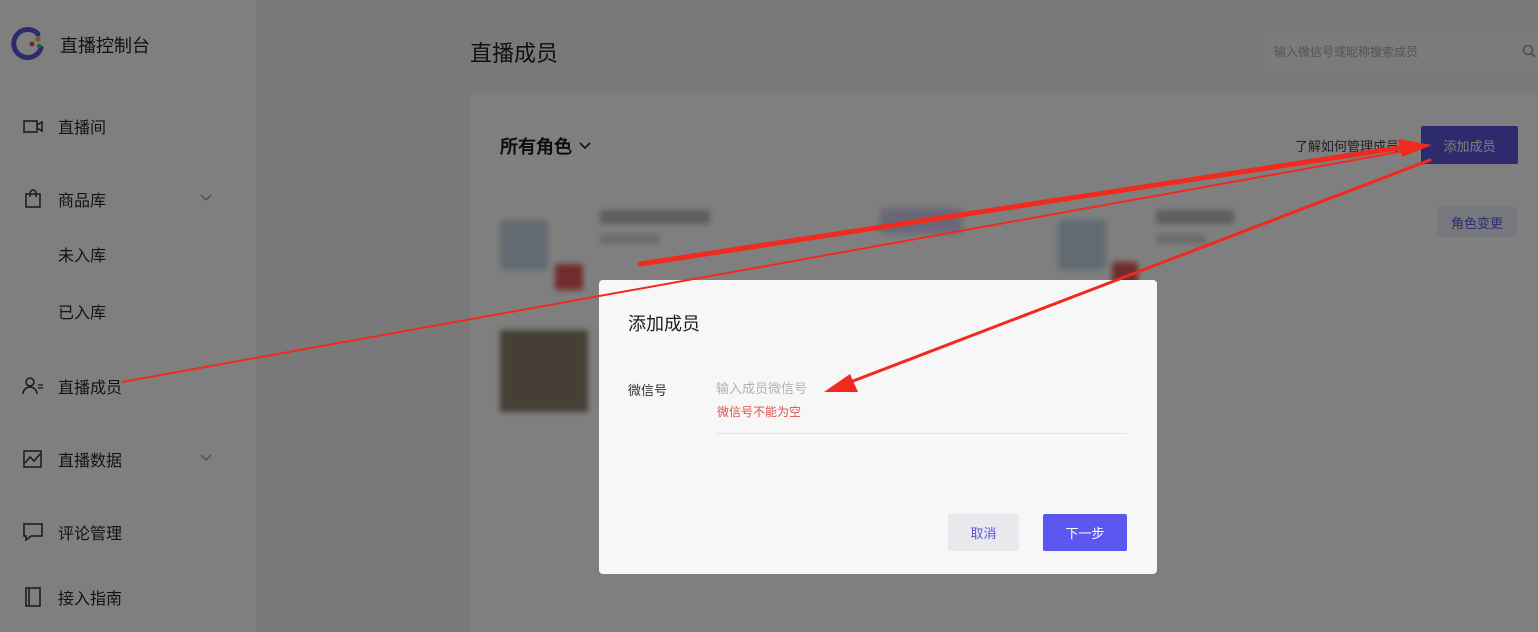 The image size is (1538, 632). What do you see at coordinates (759, 412) in the screenshot?
I see `wechat-id-error: 微信号不能为空` at bounding box center [759, 412].